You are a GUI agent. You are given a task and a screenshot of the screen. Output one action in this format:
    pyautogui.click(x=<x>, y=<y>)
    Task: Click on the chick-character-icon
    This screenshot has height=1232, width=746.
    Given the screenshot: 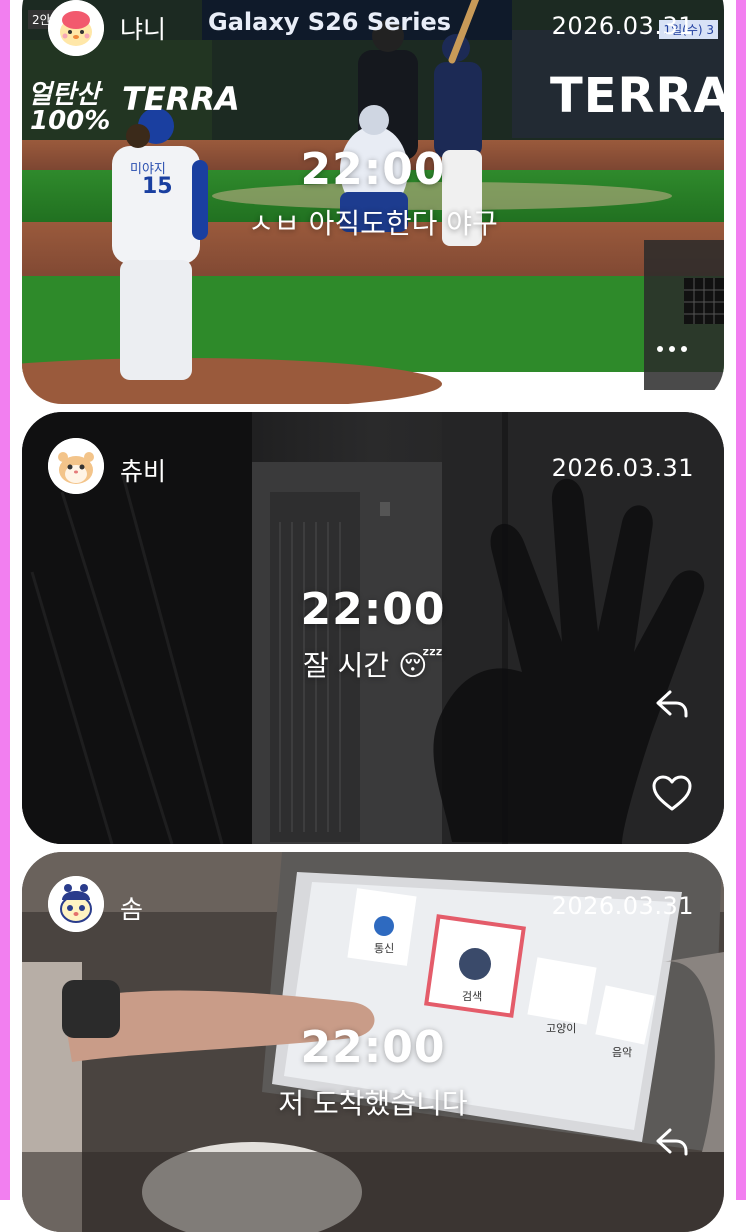 What is the action you would take?
    pyautogui.click(x=76, y=28)
    